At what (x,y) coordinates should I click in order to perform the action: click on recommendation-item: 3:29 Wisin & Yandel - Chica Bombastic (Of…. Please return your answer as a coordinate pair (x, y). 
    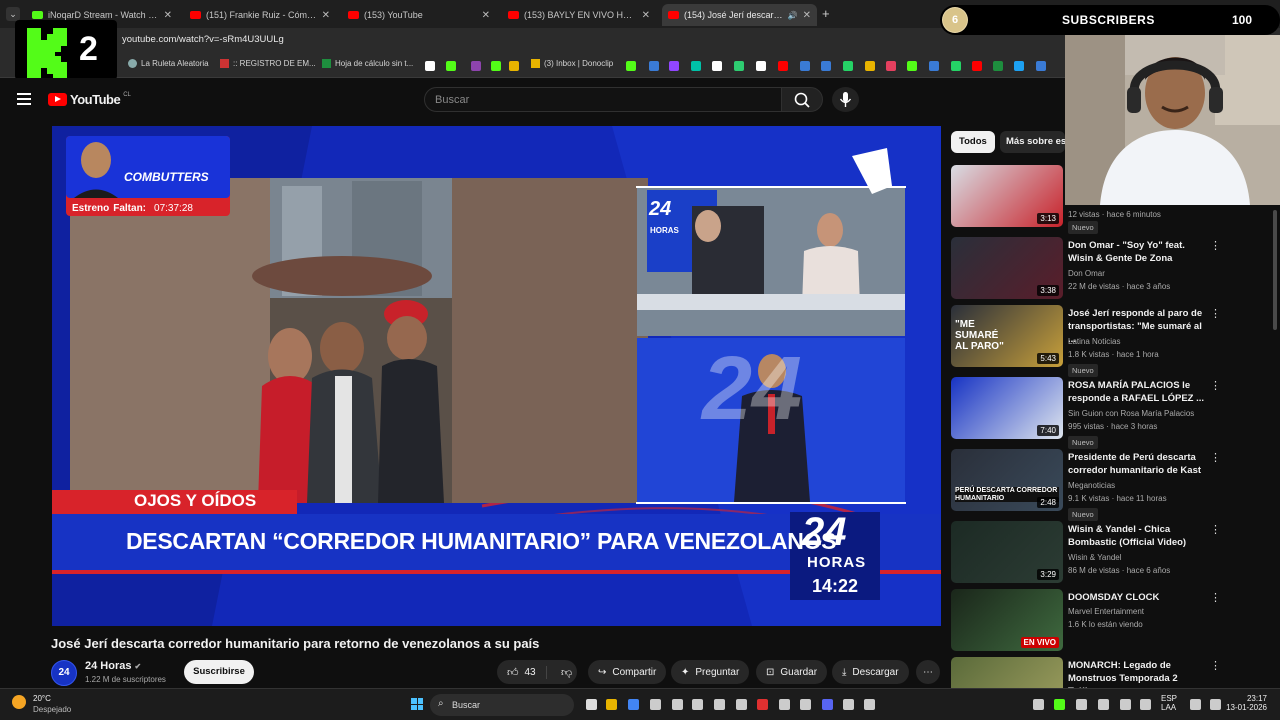
    Looking at the image, I should click on (1113, 553).